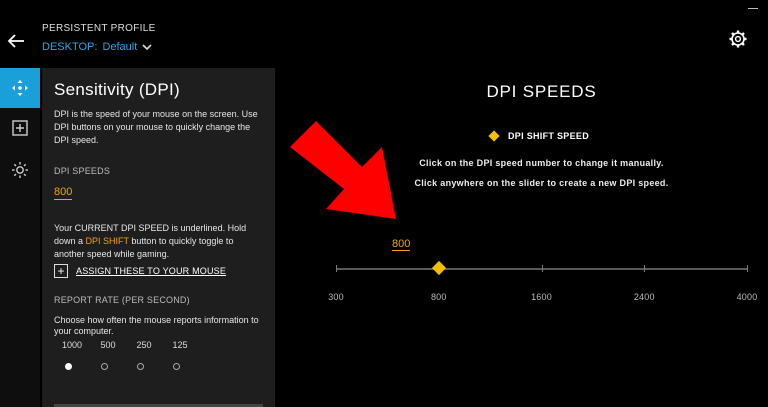 Image resolution: width=768 pixels, height=407 pixels. I want to click on profile-title: PERSISTENT PROFILE, so click(99, 28).